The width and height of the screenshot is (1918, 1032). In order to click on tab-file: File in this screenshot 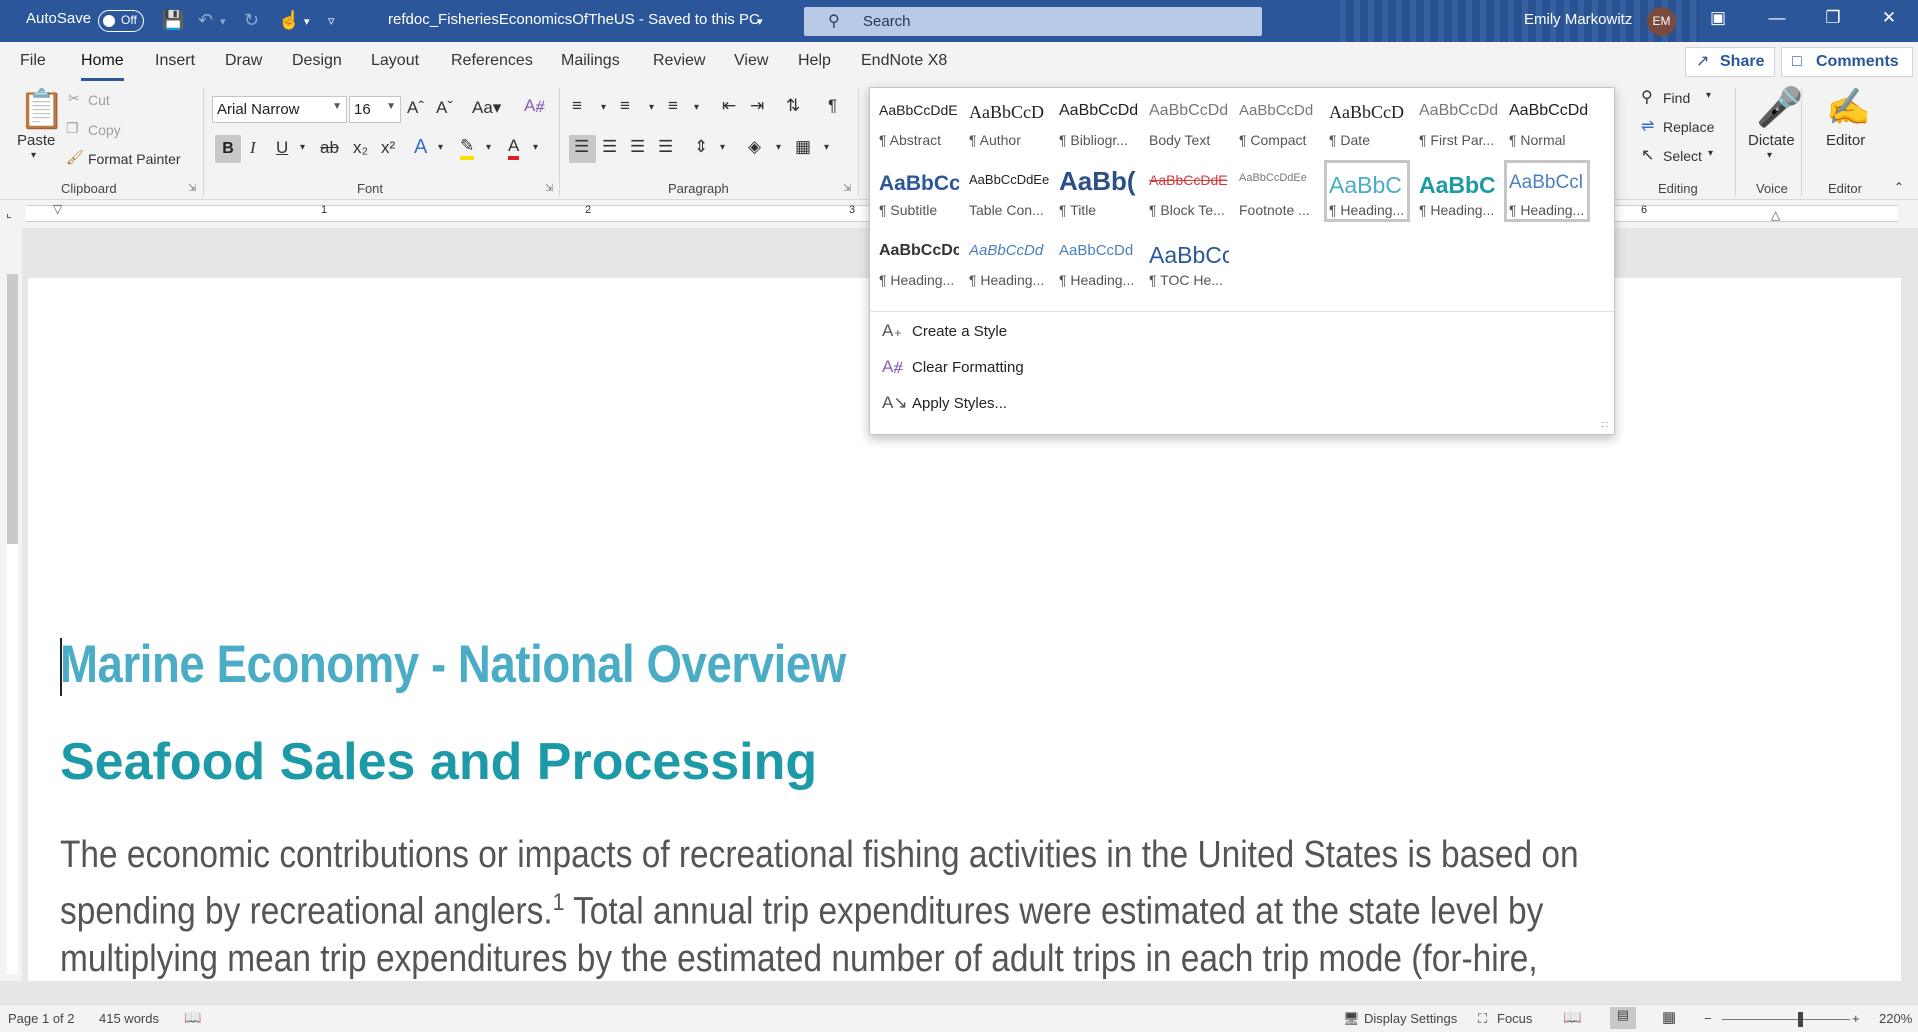, I will do `click(33, 61)`.